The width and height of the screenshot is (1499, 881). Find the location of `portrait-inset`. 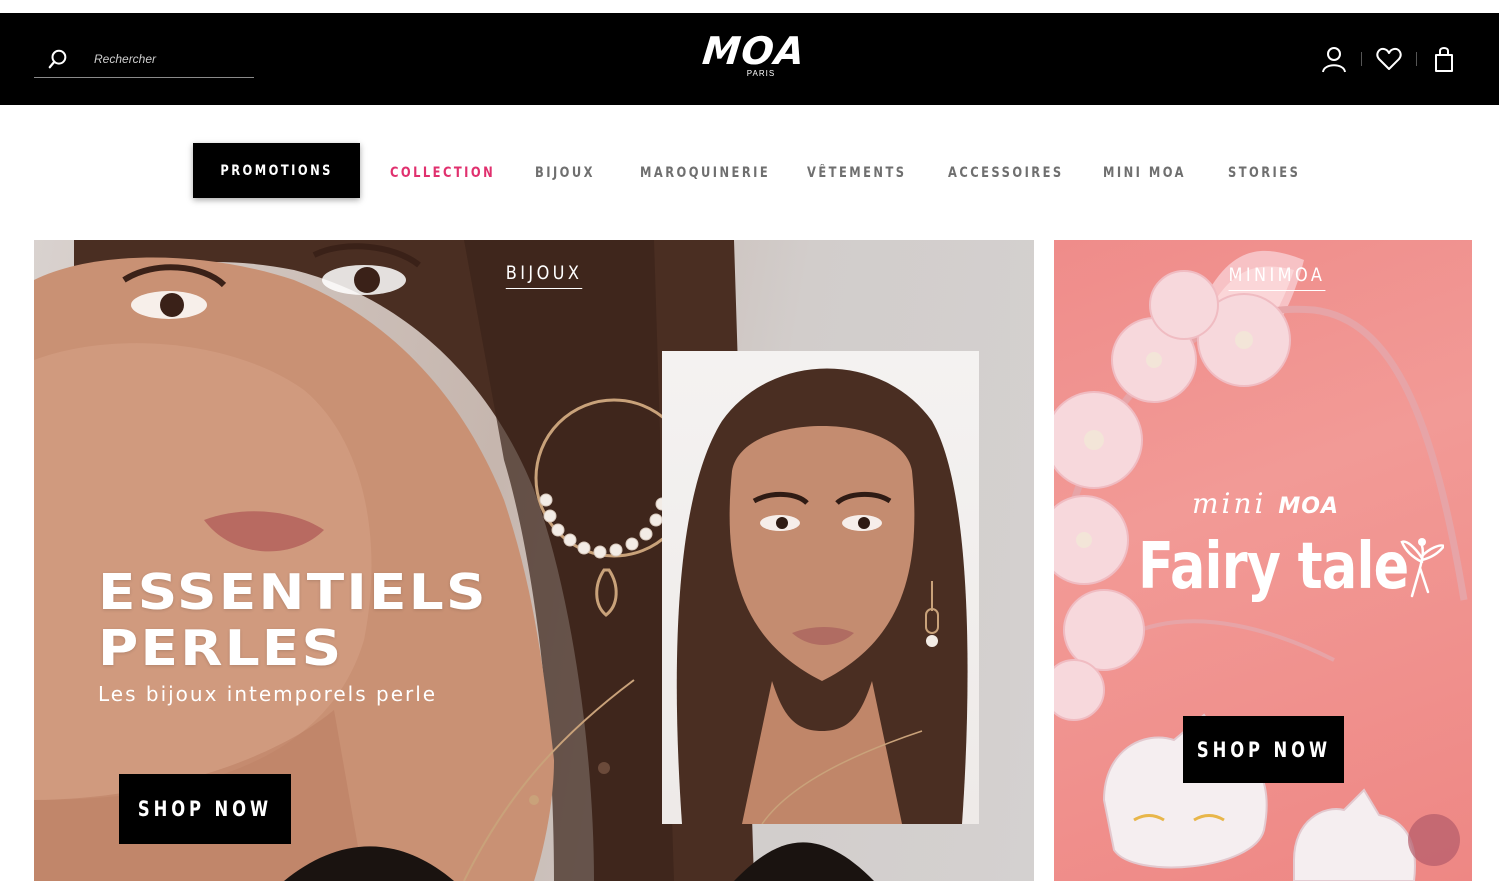

portrait-inset is located at coordinates (820, 587).